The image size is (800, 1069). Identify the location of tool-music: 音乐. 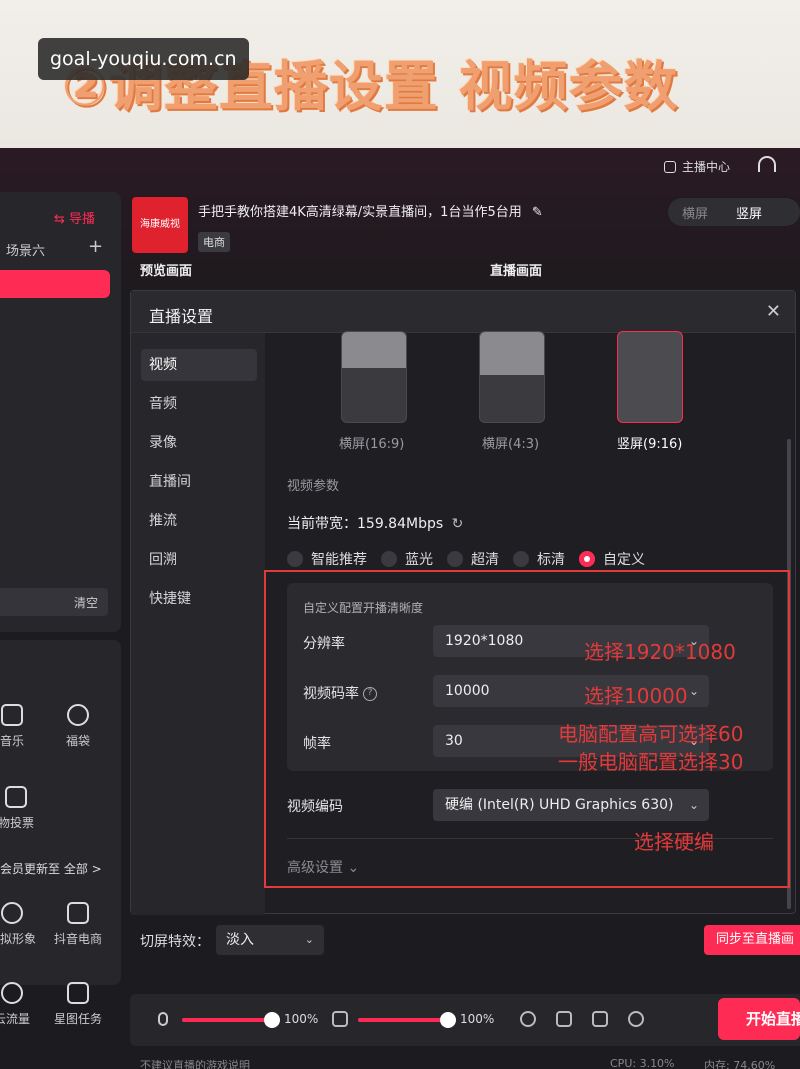
(21, 726).